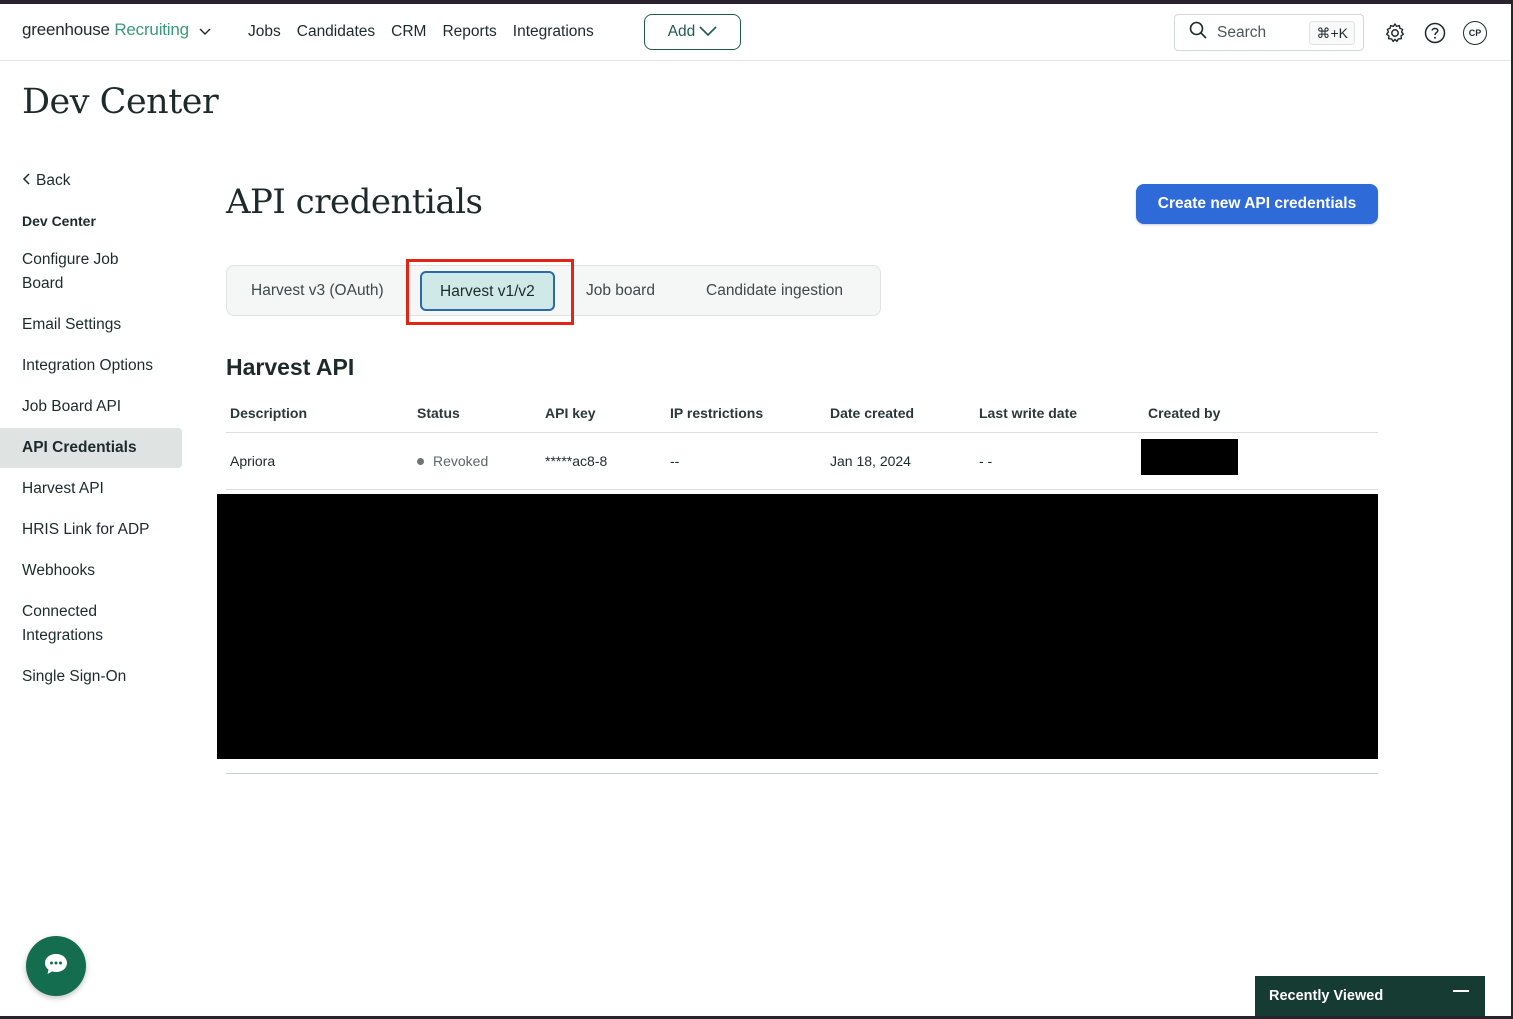 The height and width of the screenshot is (1019, 1513). I want to click on back-link: Back, so click(46, 181).